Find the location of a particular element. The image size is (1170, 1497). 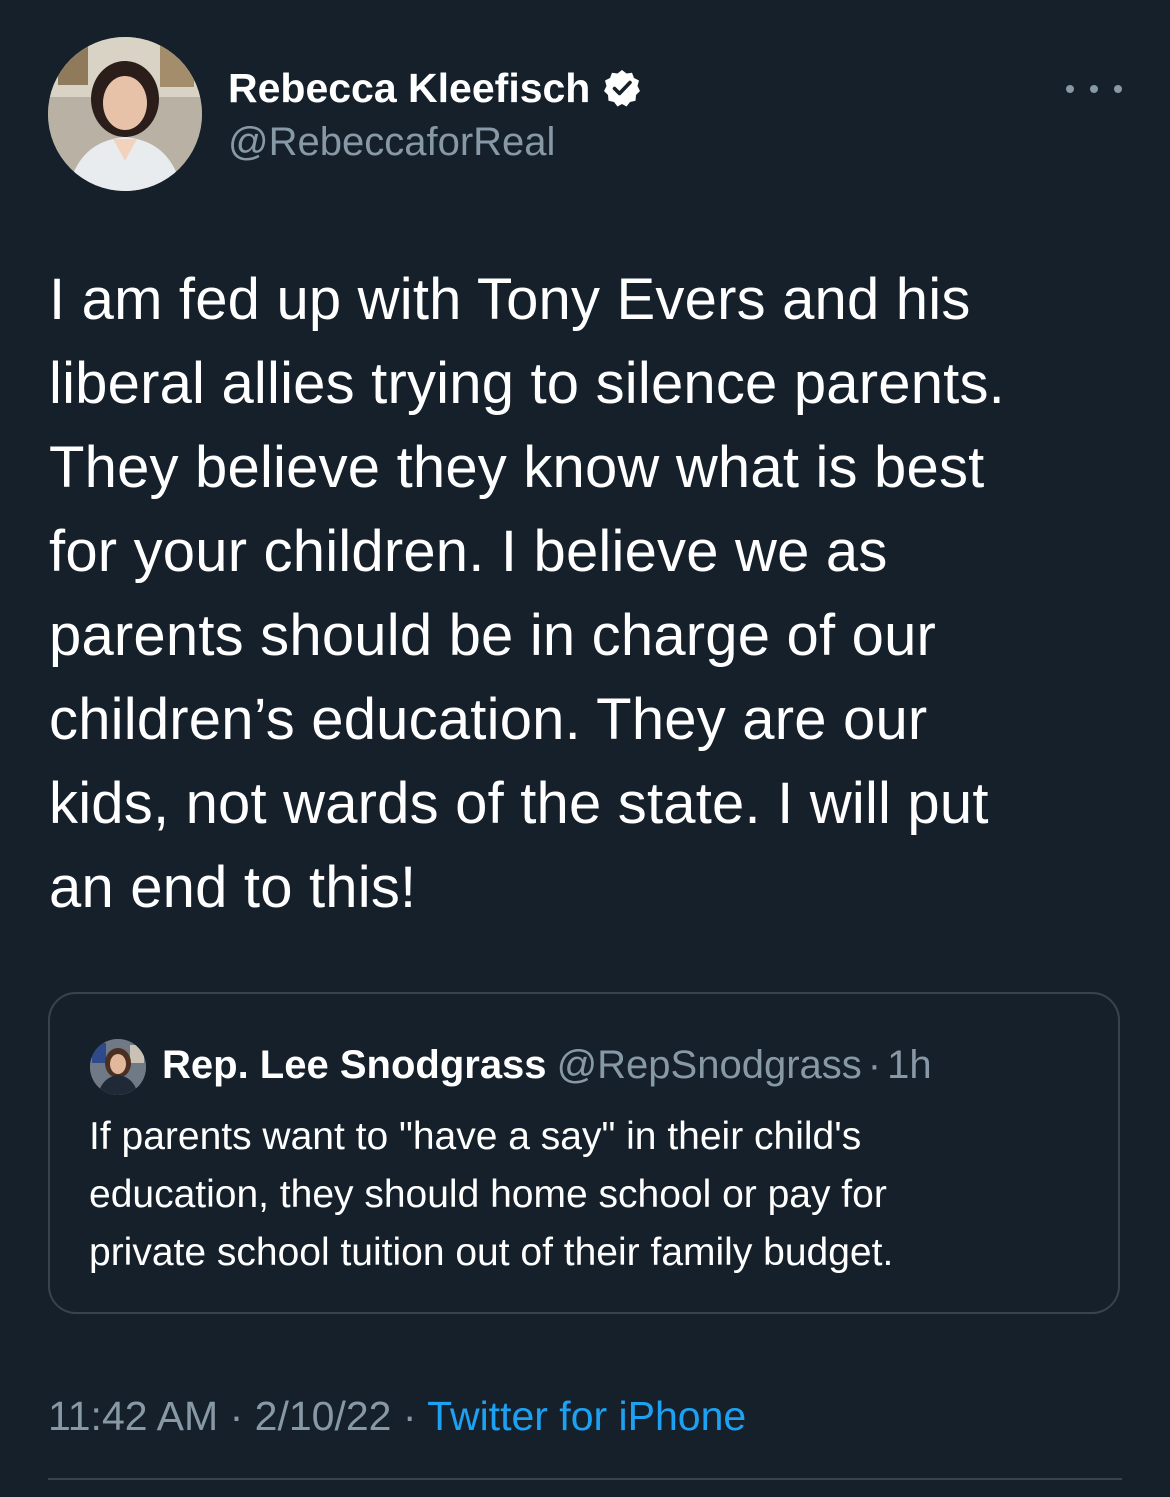

verified-badge-icon is located at coordinates (622, 88).